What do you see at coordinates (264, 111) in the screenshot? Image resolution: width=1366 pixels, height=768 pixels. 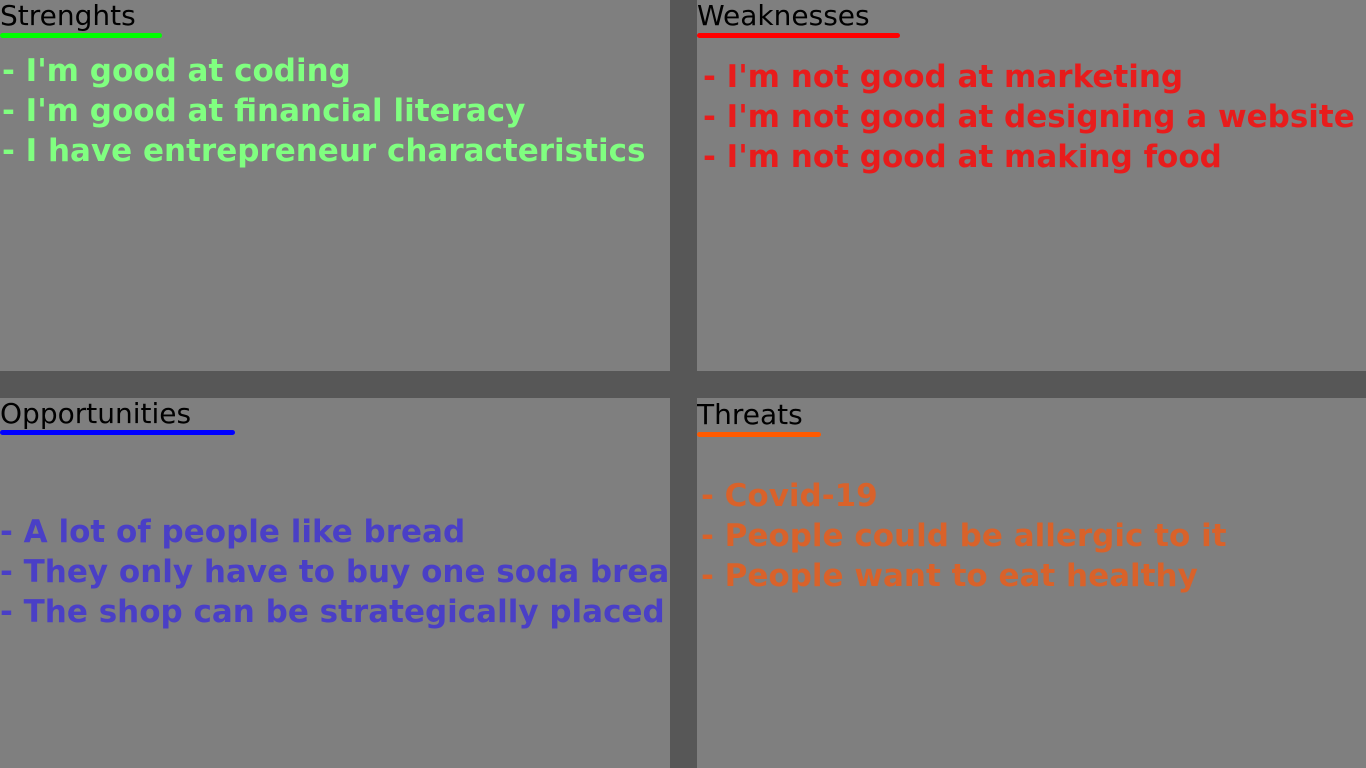 I see `strengths-item: - I'm good at financial literacy` at bounding box center [264, 111].